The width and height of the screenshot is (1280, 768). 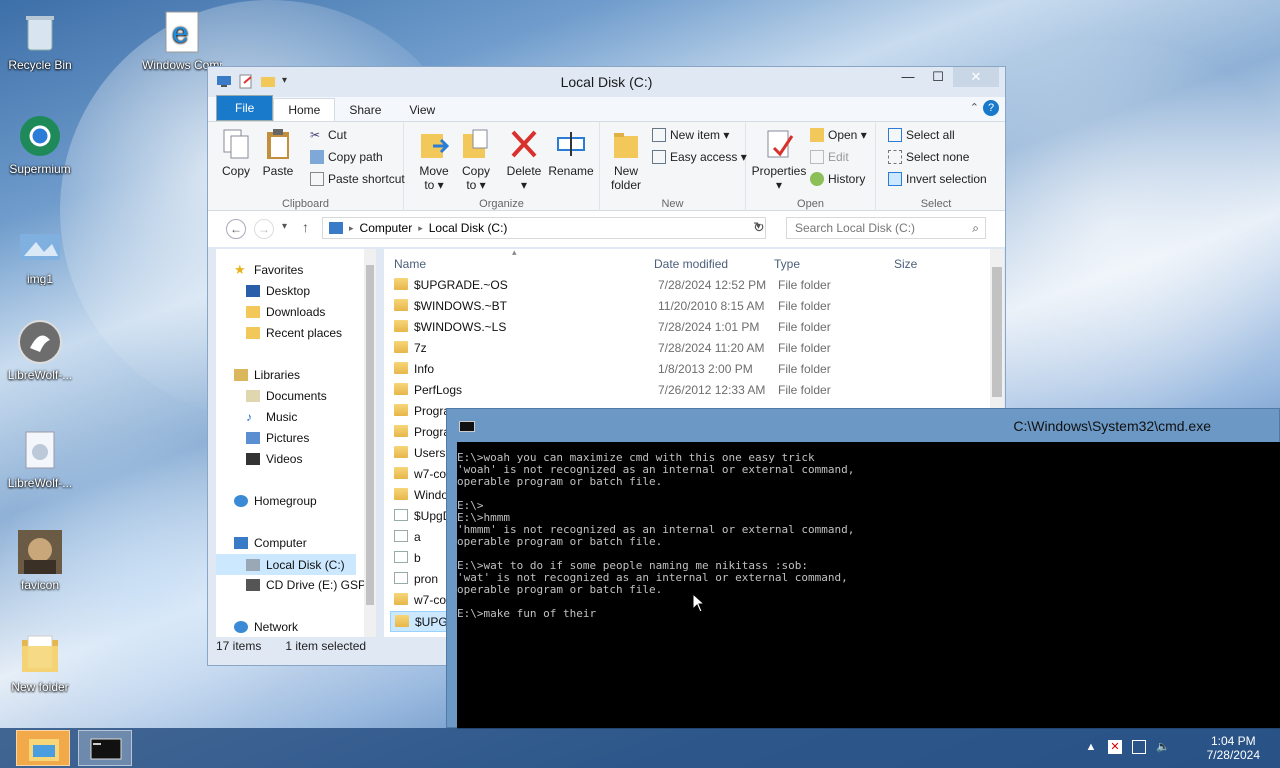 I want to click on paste-button: Paste, so click(x=278, y=153).